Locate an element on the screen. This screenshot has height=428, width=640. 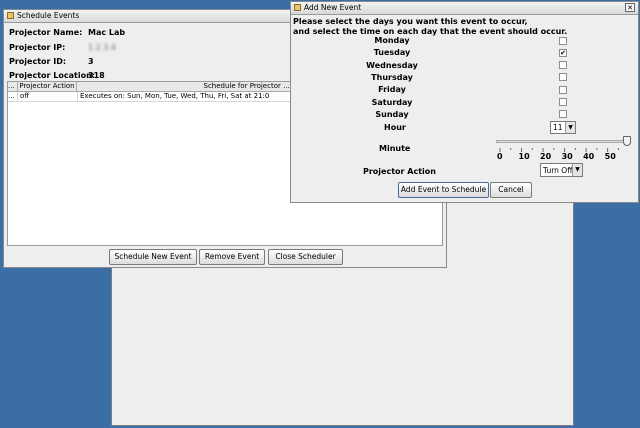
projector-action-value: Turn Off is located at coordinates (558, 170).